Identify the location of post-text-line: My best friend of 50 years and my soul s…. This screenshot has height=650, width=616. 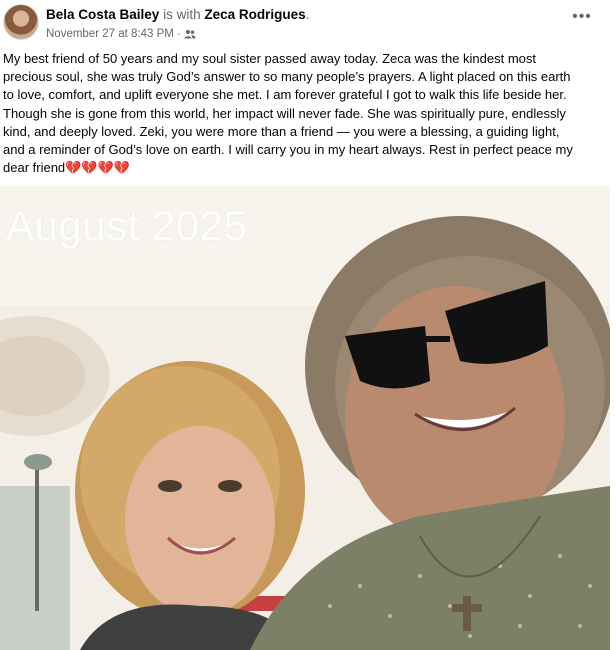
(270, 58).